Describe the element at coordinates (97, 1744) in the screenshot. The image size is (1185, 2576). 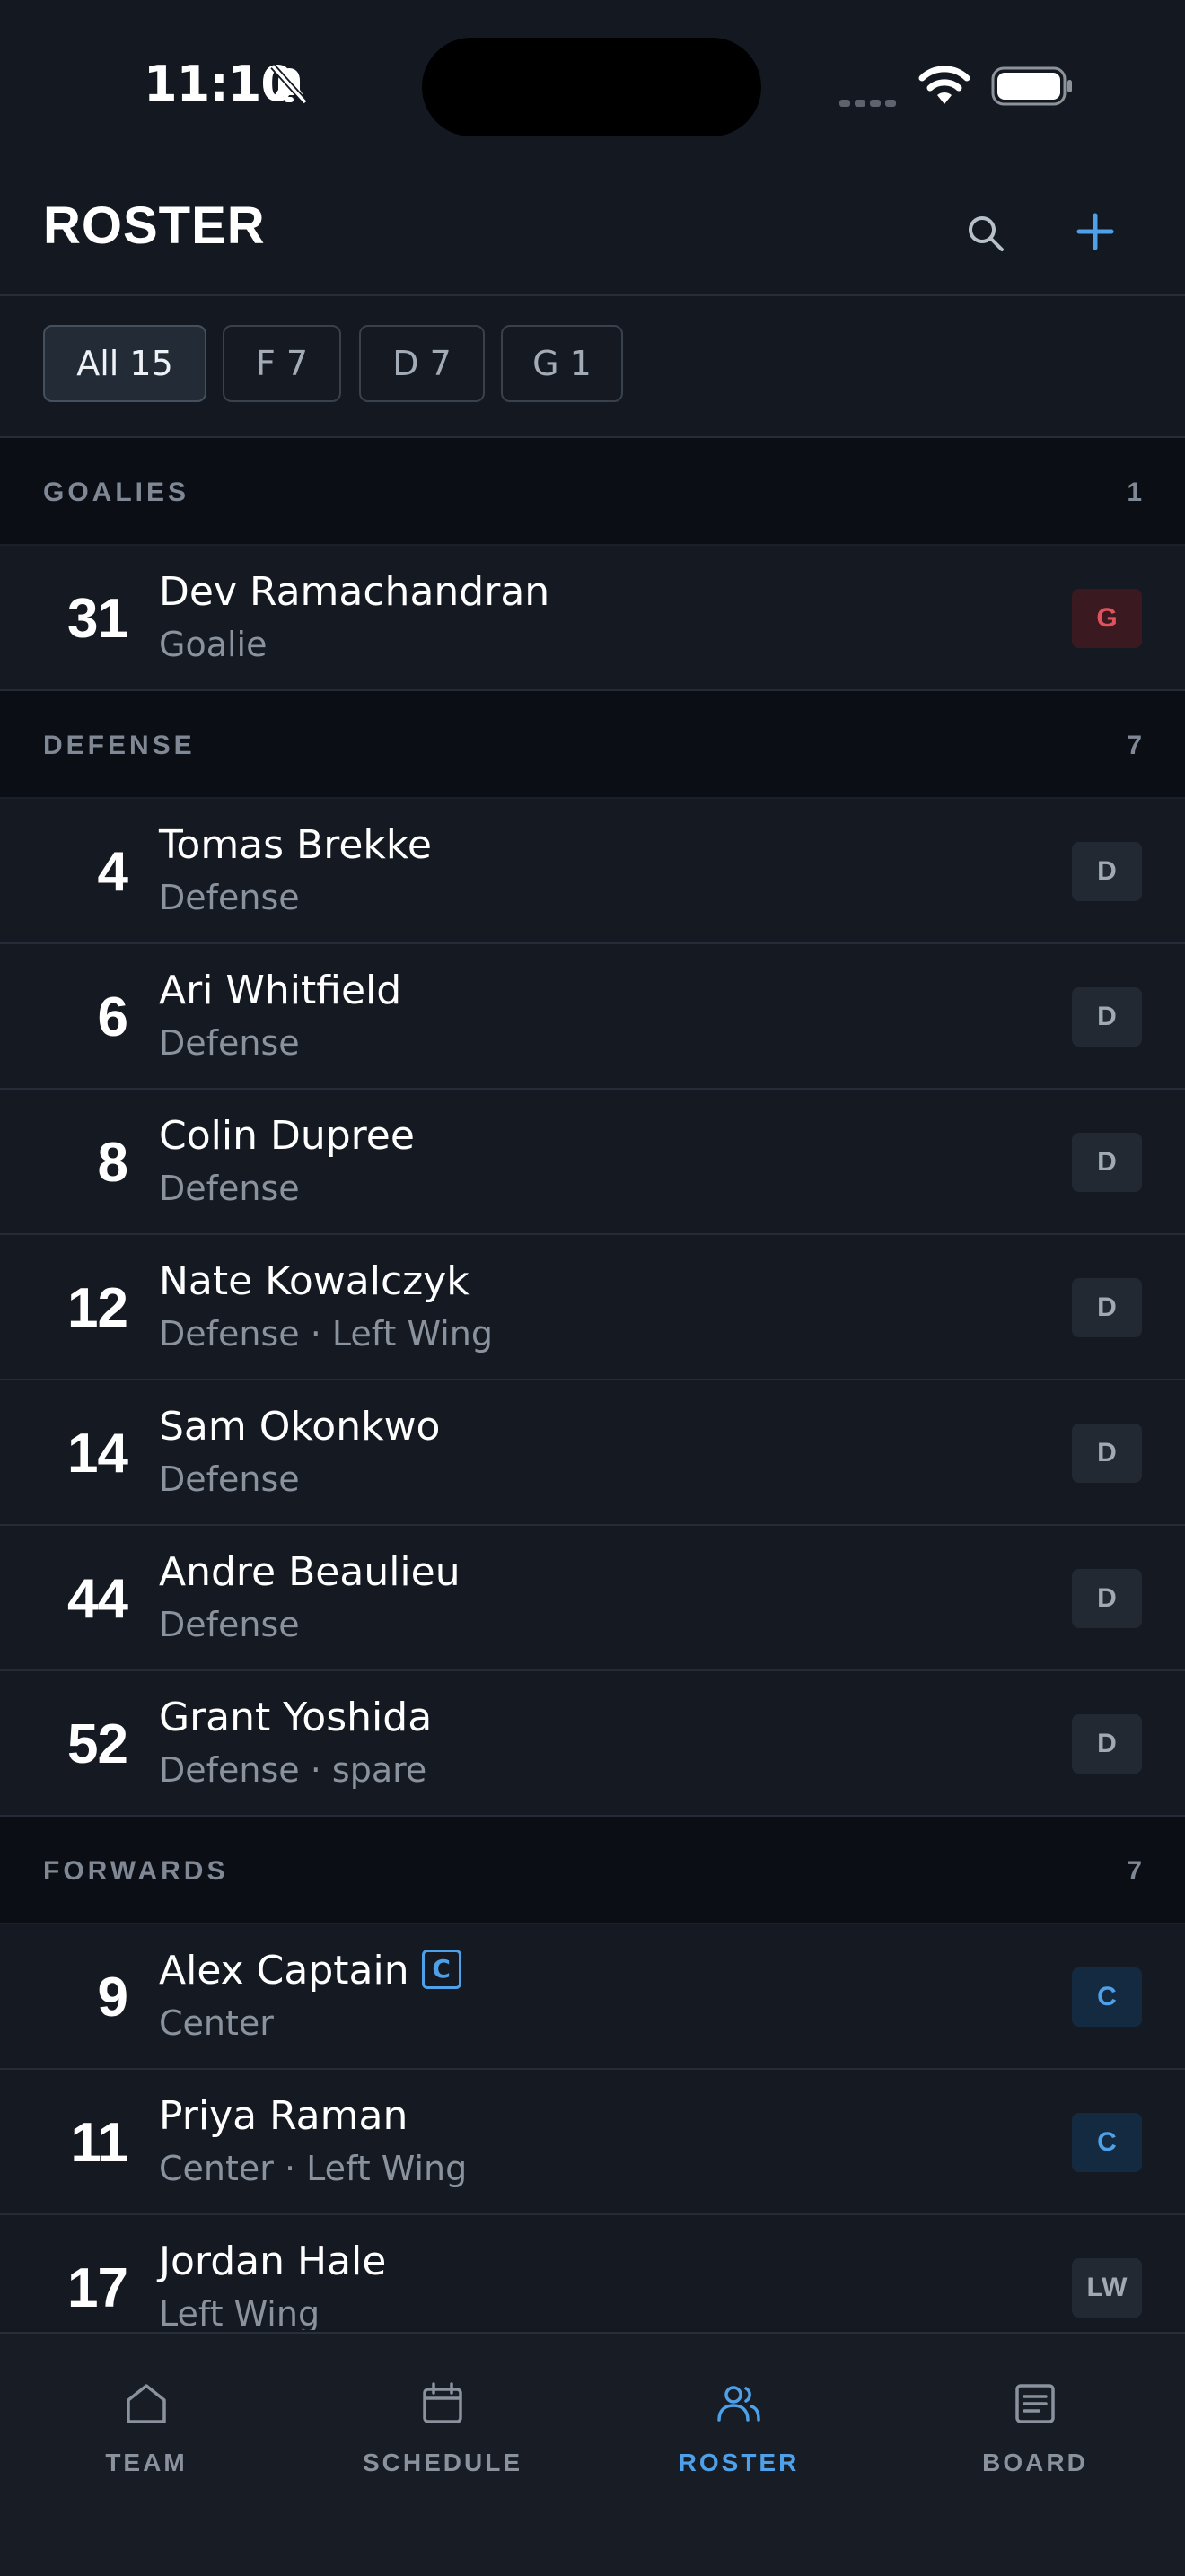
I see `jersey-number: 52` at that location.